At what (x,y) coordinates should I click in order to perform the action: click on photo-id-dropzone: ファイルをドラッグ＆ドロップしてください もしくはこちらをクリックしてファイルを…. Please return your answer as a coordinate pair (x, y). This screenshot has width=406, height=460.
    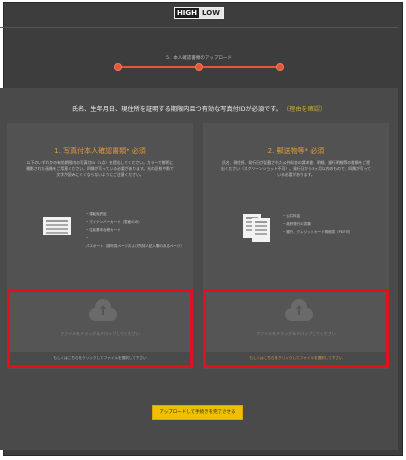
    Looking at the image, I should click on (100, 328).